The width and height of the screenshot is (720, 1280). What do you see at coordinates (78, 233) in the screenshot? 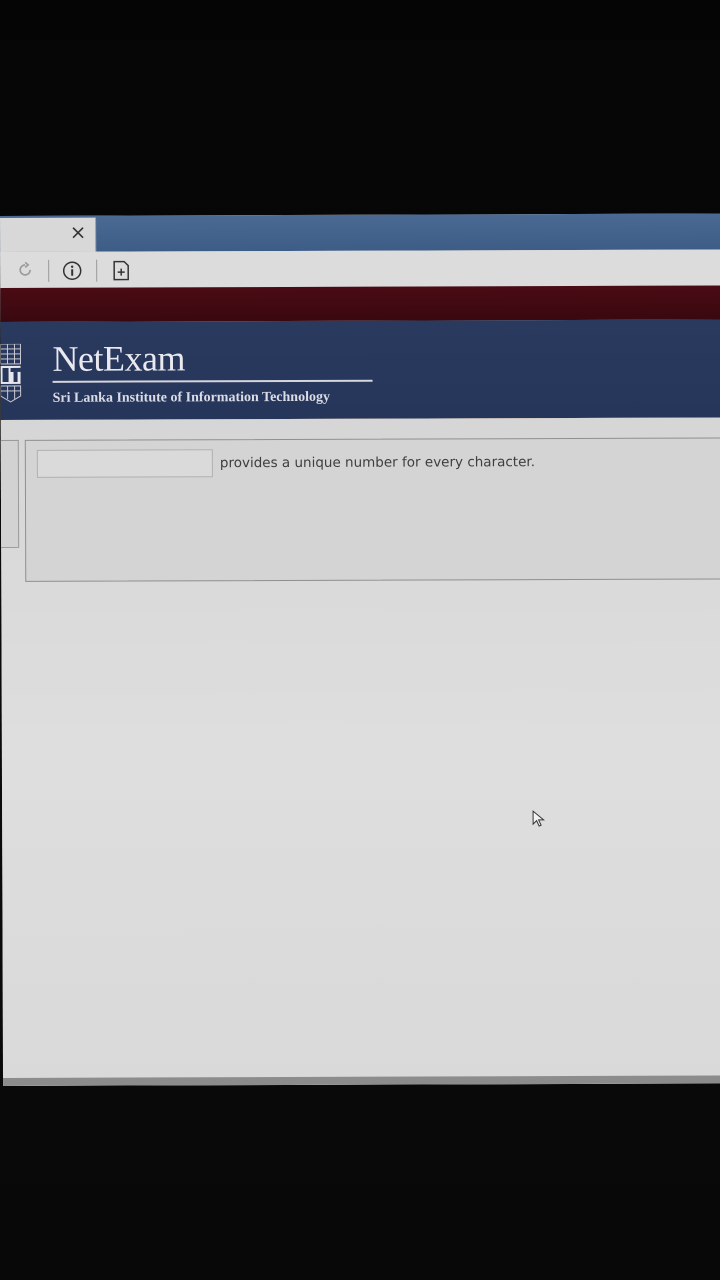
I see `close-icon` at bounding box center [78, 233].